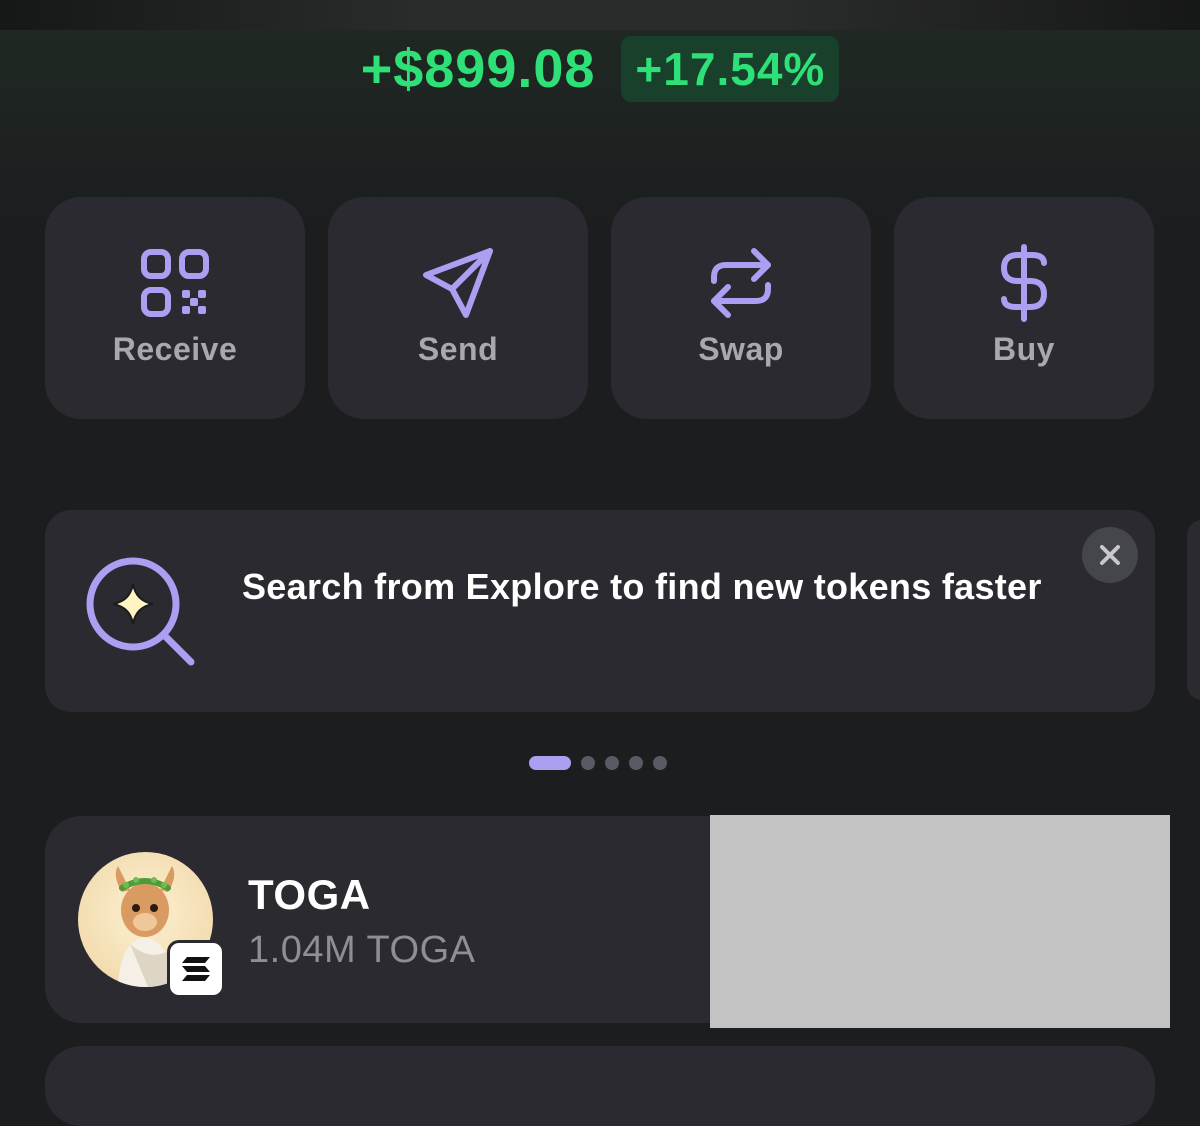  I want to click on carousel-dot-active, so click(550, 763).